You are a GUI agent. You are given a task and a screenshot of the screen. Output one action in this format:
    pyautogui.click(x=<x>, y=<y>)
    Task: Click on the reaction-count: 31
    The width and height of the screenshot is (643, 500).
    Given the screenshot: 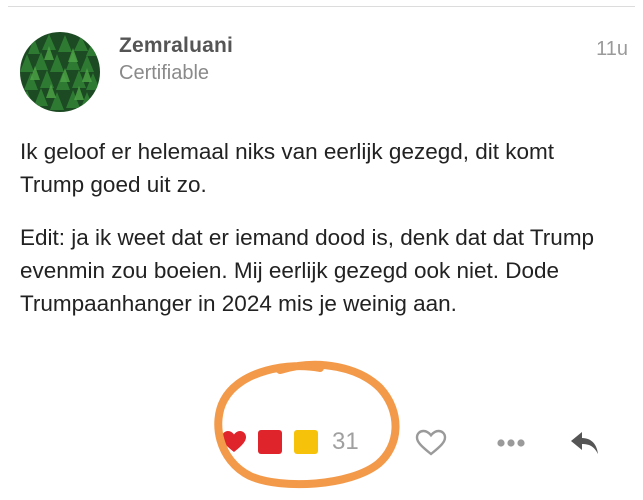 What is the action you would take?
    pyautogui.click(x=345, y=441)
    